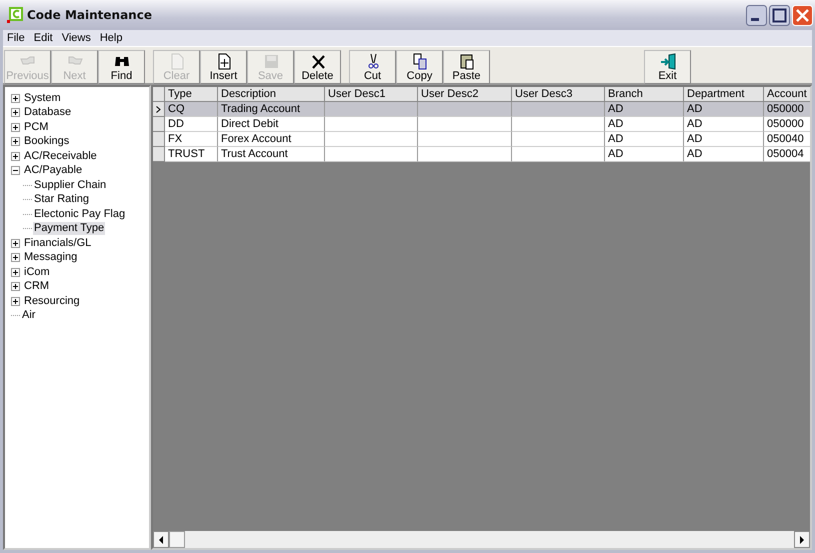 The height and width of the screenshot is (553, 815). What do you see at coordinates (77, 38) in the screenshot?
I see `menu-item: Views` at bounding box center [77, 38].